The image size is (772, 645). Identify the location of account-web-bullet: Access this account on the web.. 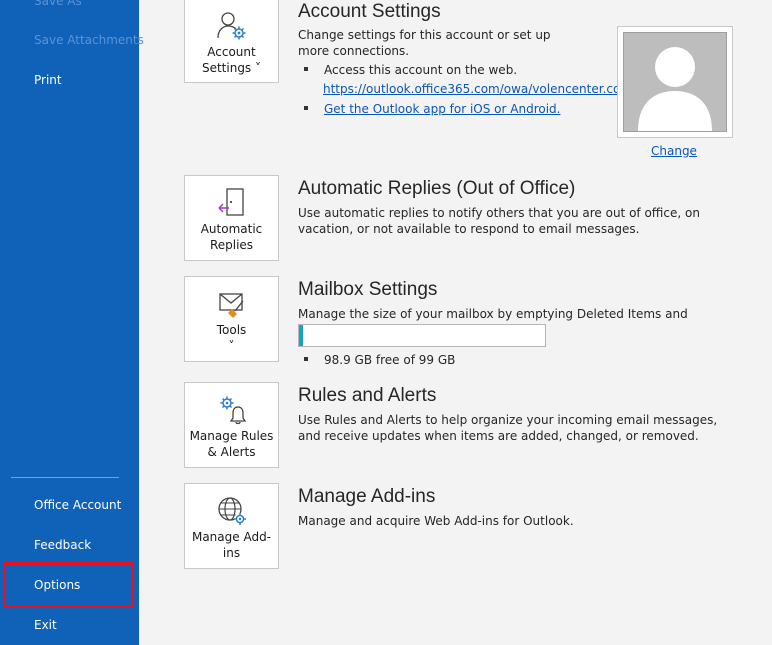
(410, 70).